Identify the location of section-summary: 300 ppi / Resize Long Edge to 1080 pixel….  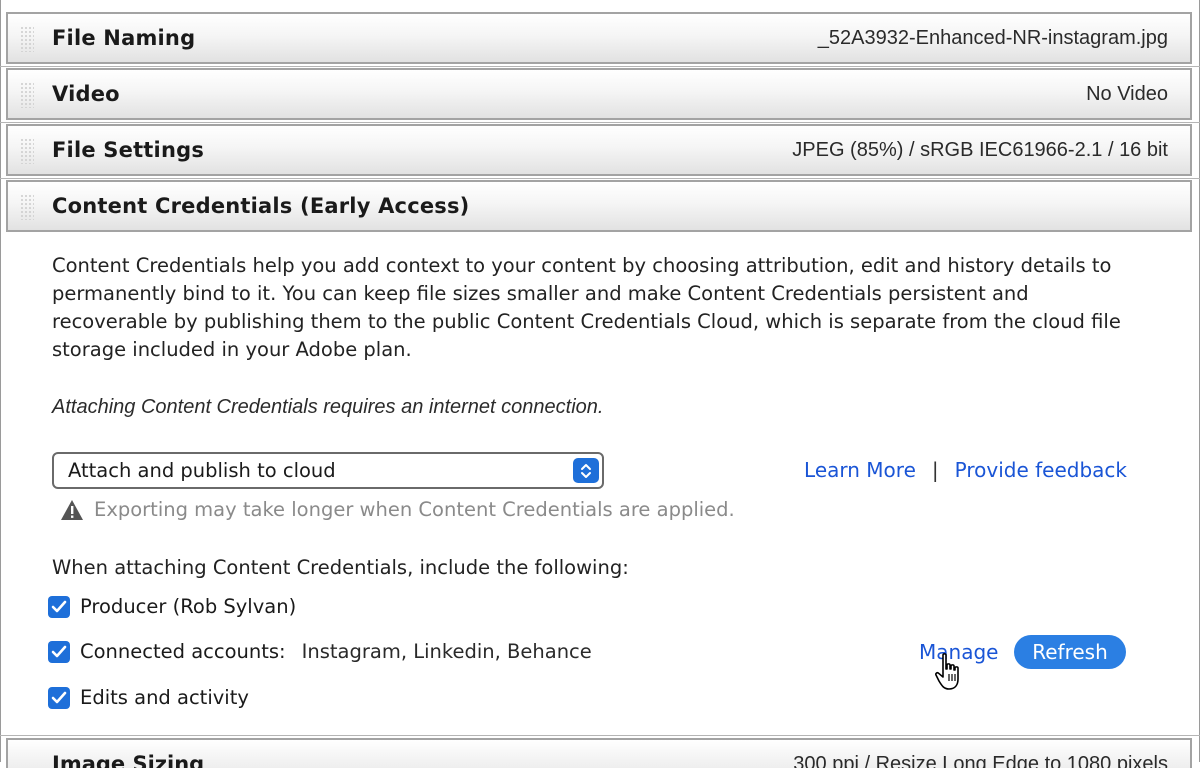
(980, 760).